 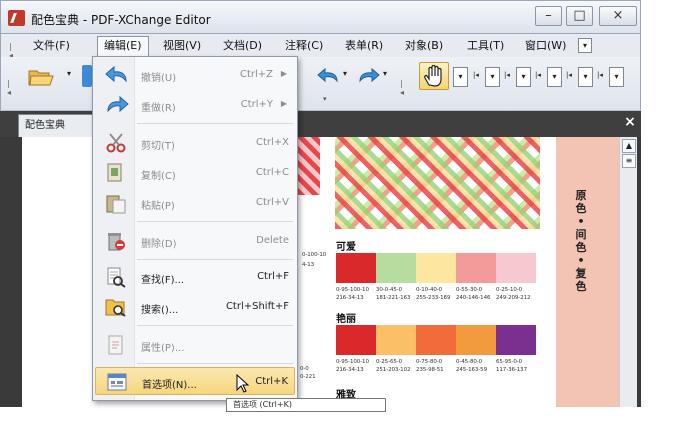 I want to click on menu-item-paste: 粘贴(P) Ctrl+V, so click(x=195, y=203).